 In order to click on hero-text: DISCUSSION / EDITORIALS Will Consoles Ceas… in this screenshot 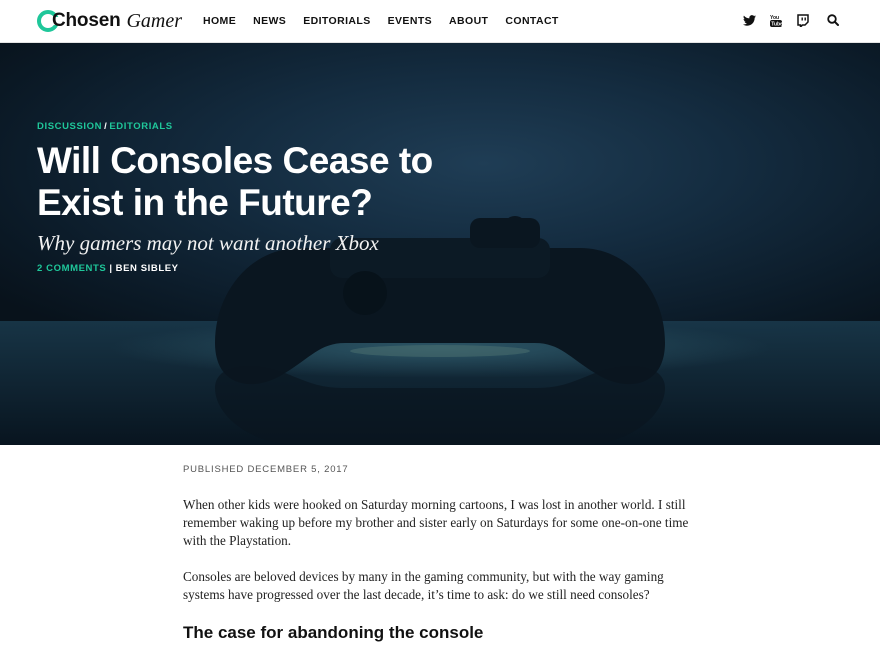, I will do `click(257, 198)`.